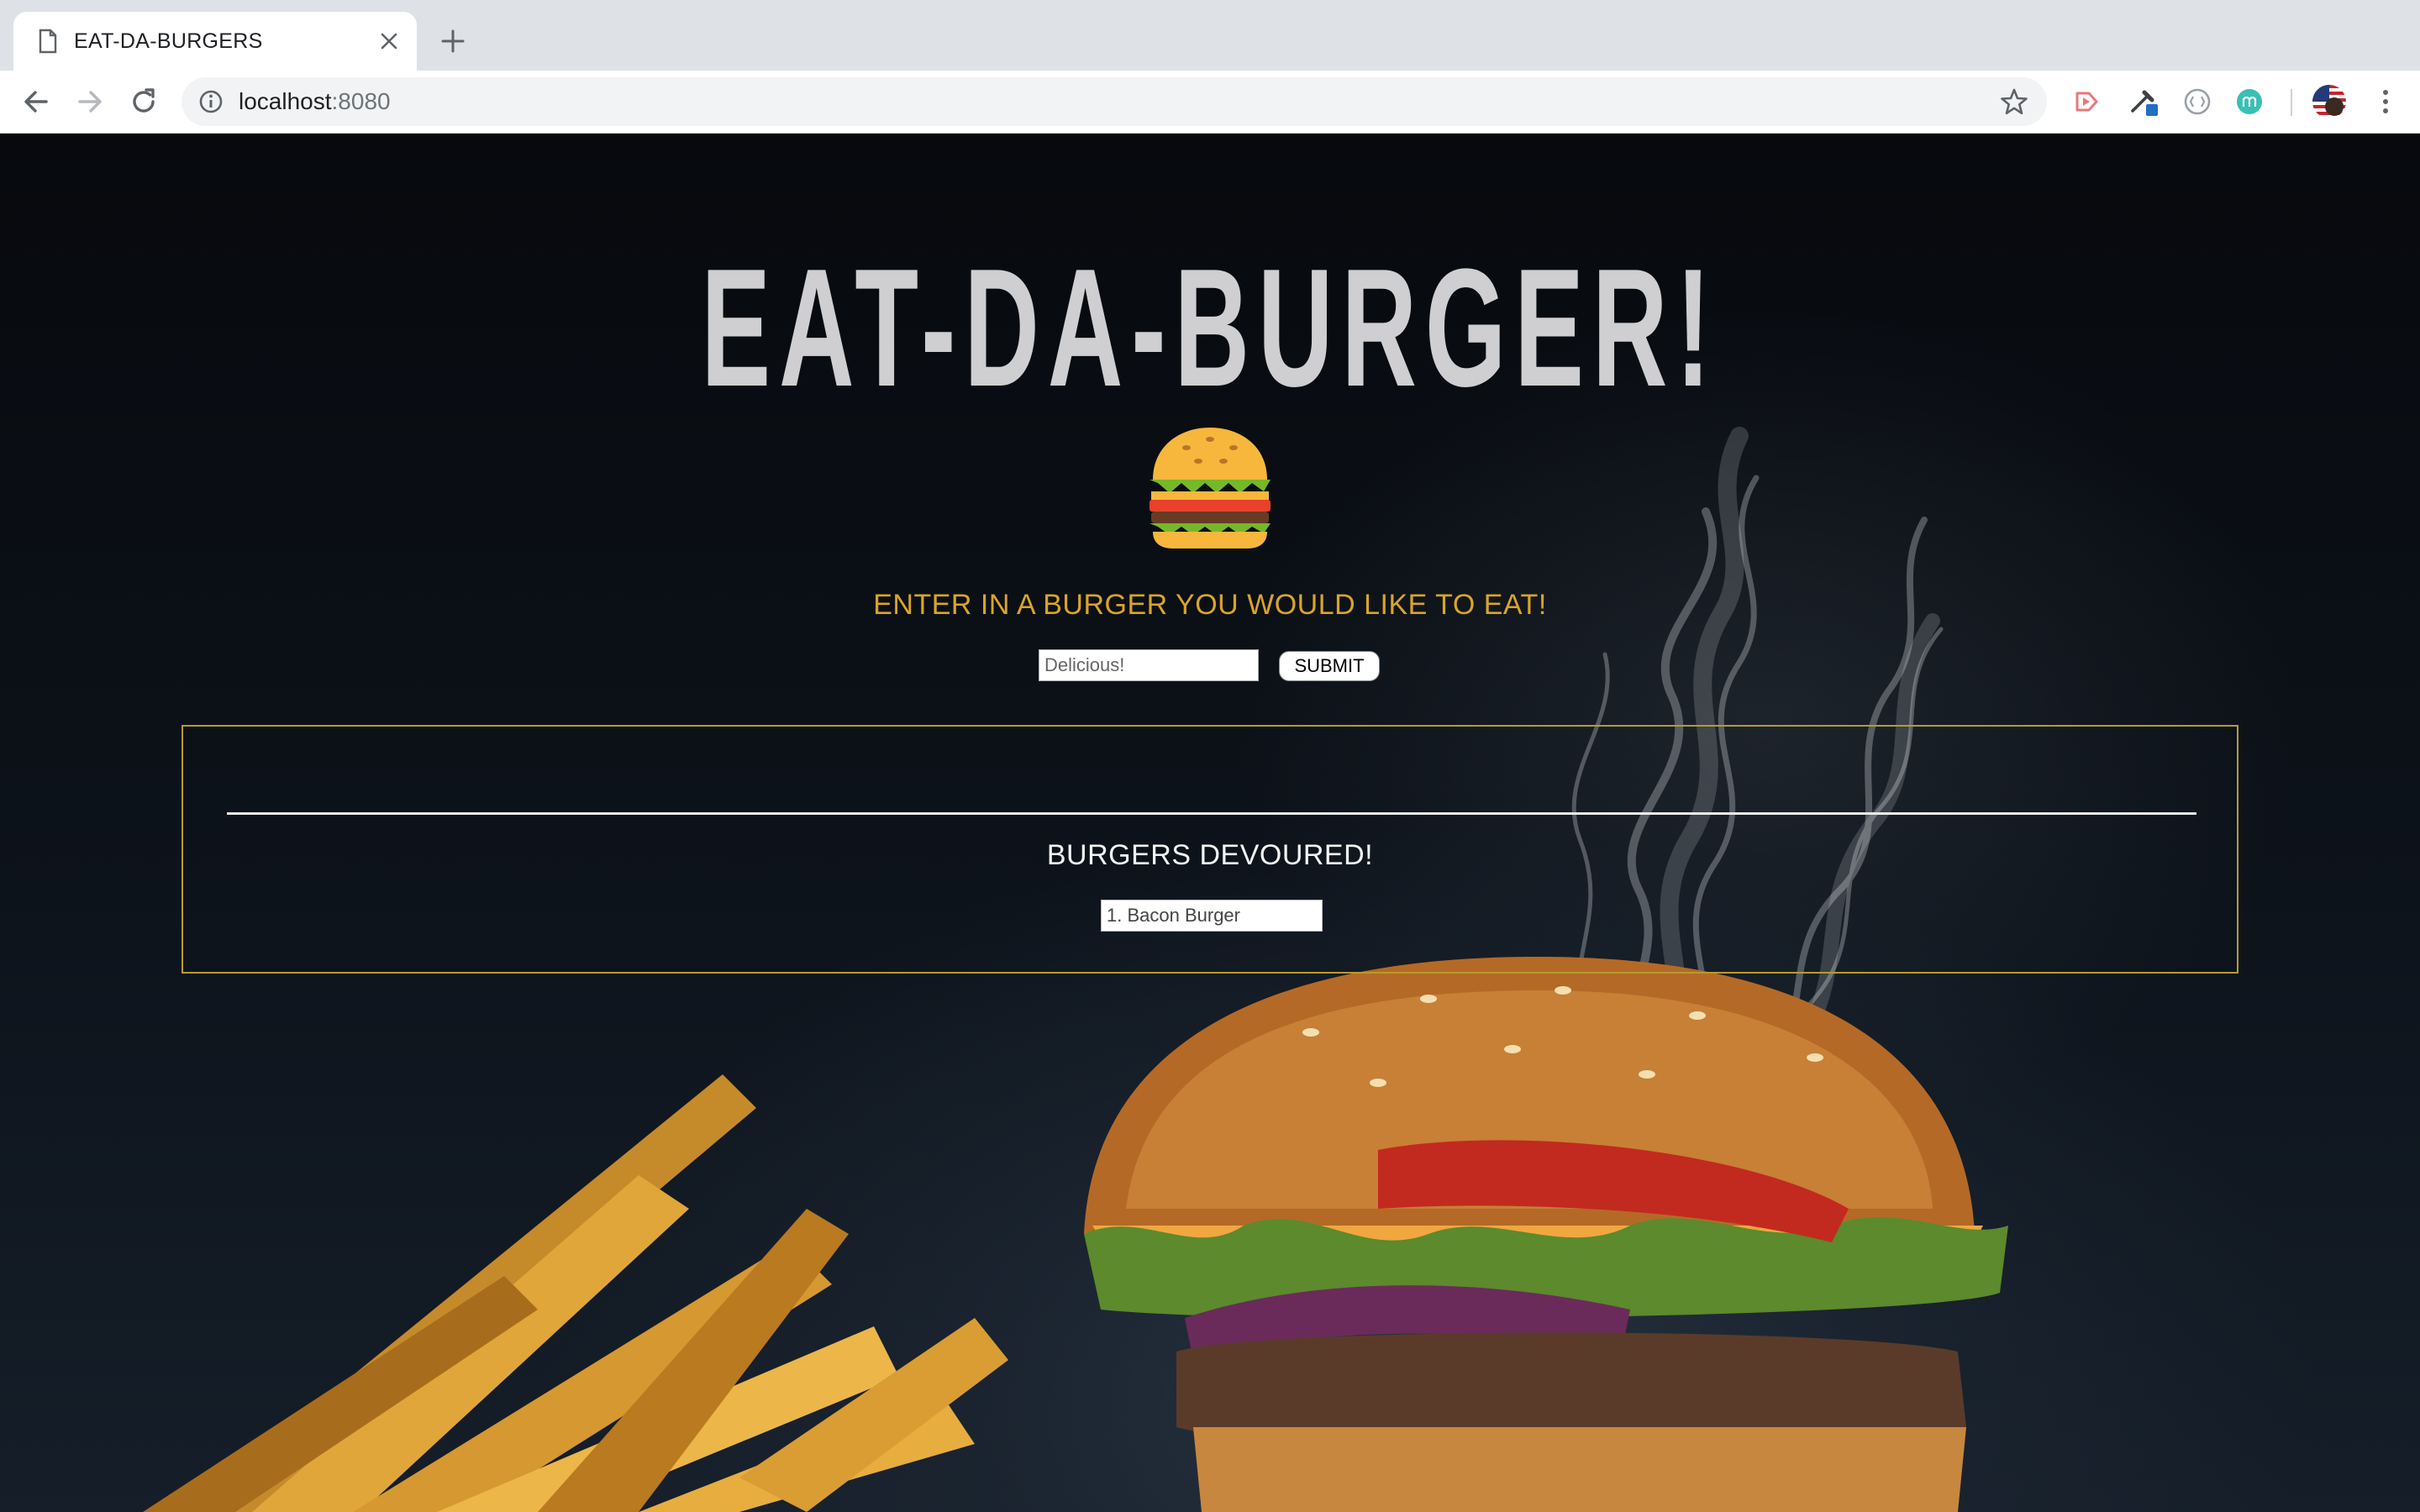 The width and height of the screenshot is (2420, 1512). What do you see at coordinates (2014, 101) in the screenshot?
I see `star-icon` at bounding box center [2014, 101].